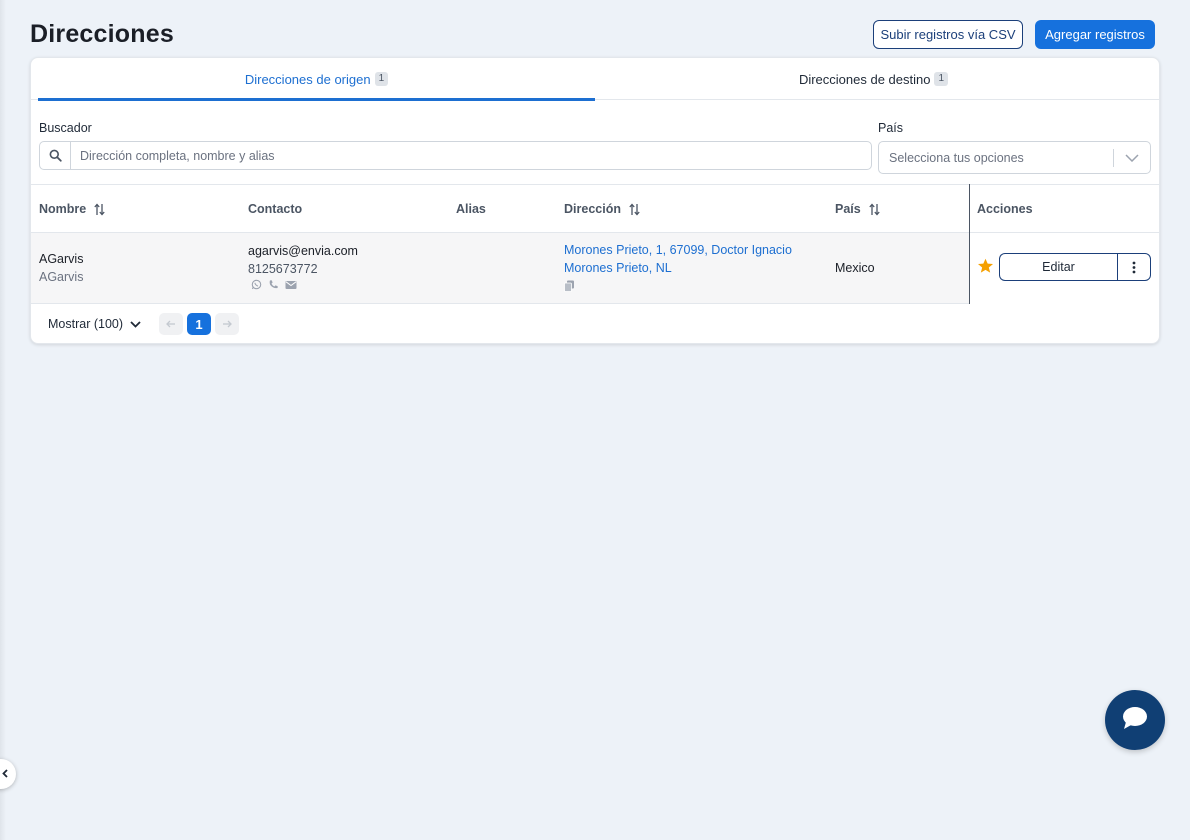 This screenshot has width=1190, height=840. What do you see at coordinates (595, 324) in the screenshot?
I see `table-footer: Mostrar (100) 1` at bounding box center [595, 324].